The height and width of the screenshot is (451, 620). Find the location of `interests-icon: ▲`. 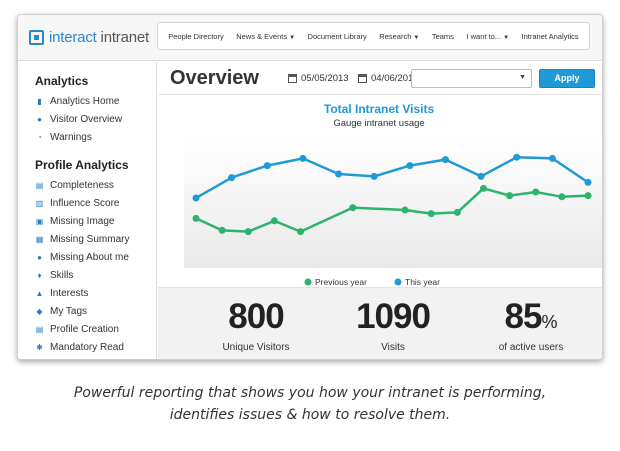

interests-icon: ▲ is located at coordinates (39, 293).